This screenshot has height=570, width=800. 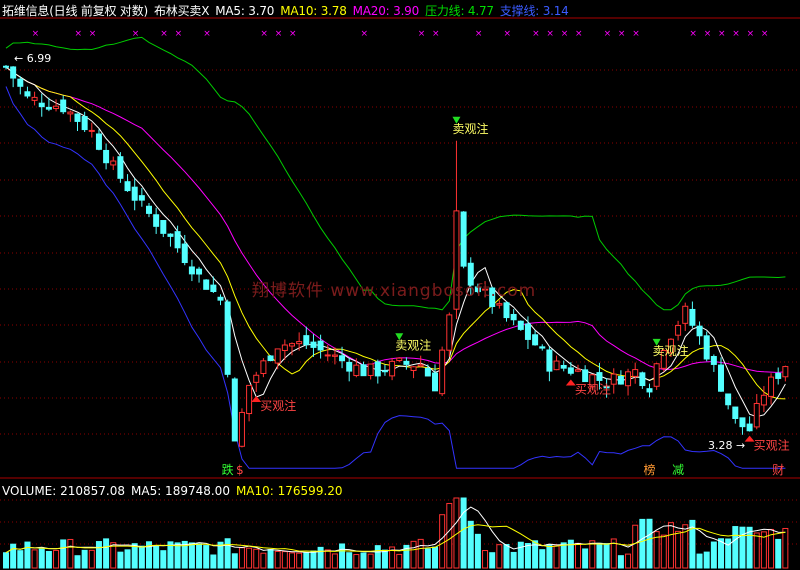 What do you see at coordinates (534, 11) in the screenshot?
I see `support-line-value: 支撑线: 3.14` at bounding box center [534, 11].